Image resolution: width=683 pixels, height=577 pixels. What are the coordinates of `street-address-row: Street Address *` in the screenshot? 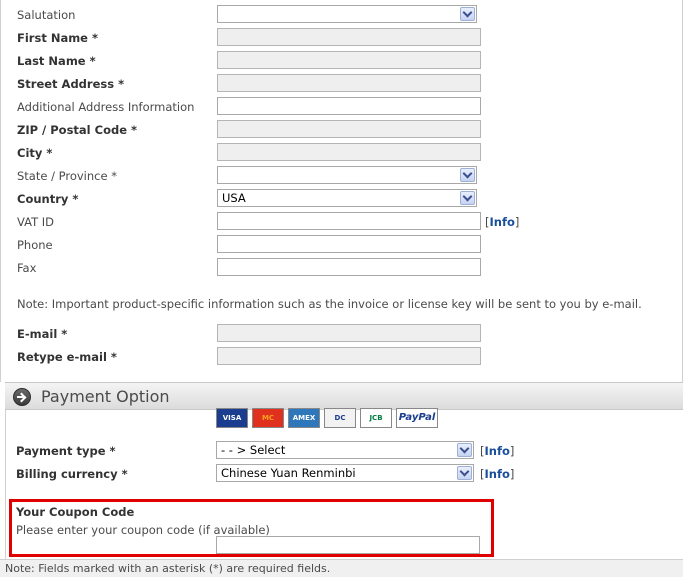 It's located at (342, 84).